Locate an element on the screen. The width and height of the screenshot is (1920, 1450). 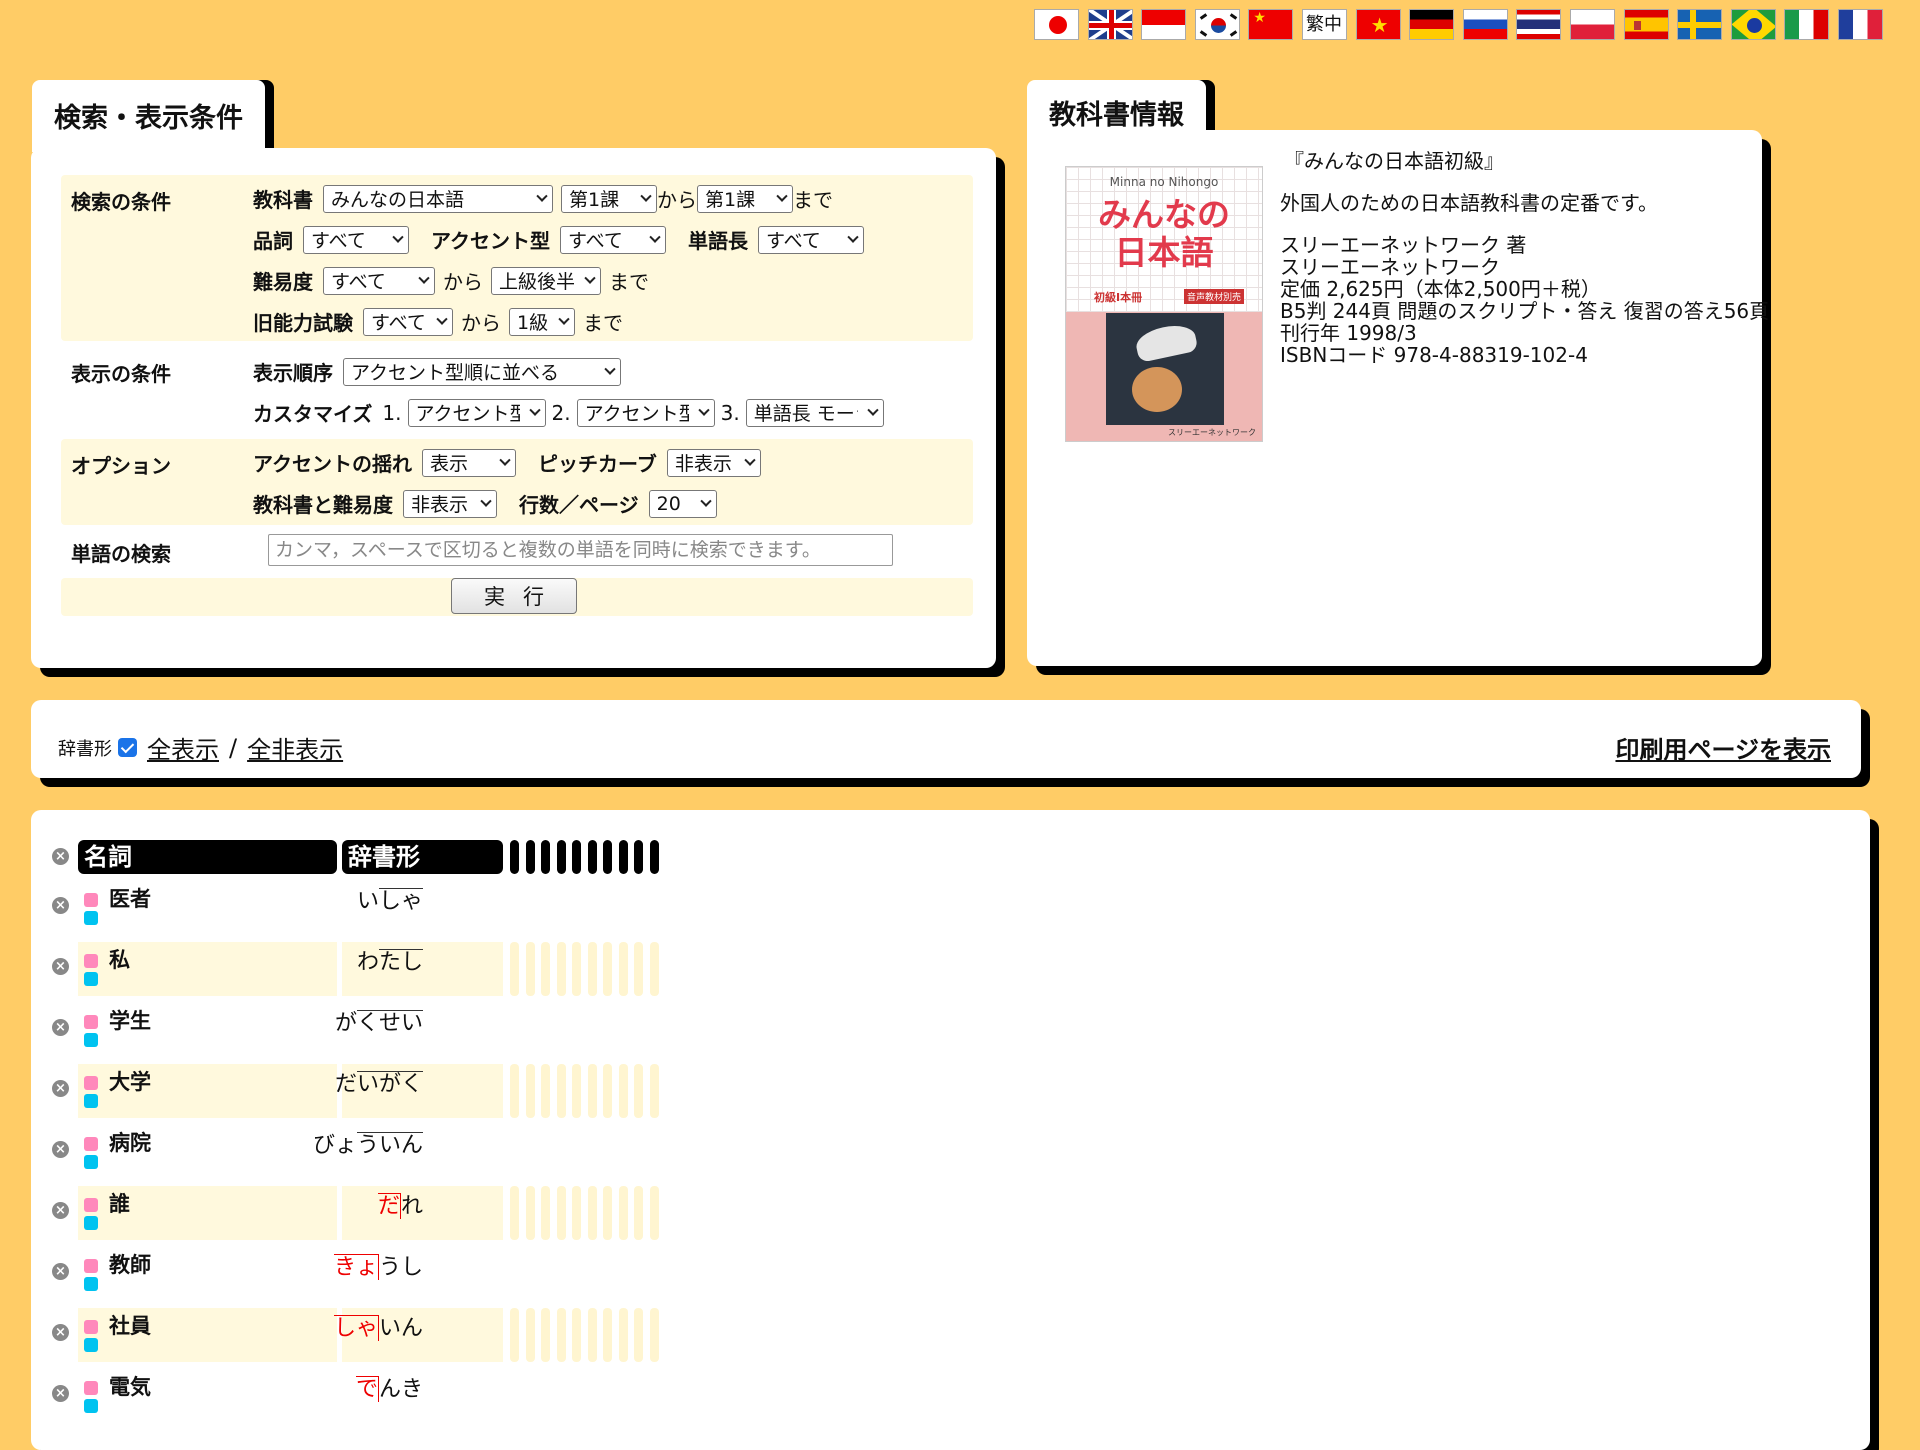
word-search-input: カンマ，スペースで区切ると複数の単語を同時に検索できます。 is located at coordinates (580, 550).